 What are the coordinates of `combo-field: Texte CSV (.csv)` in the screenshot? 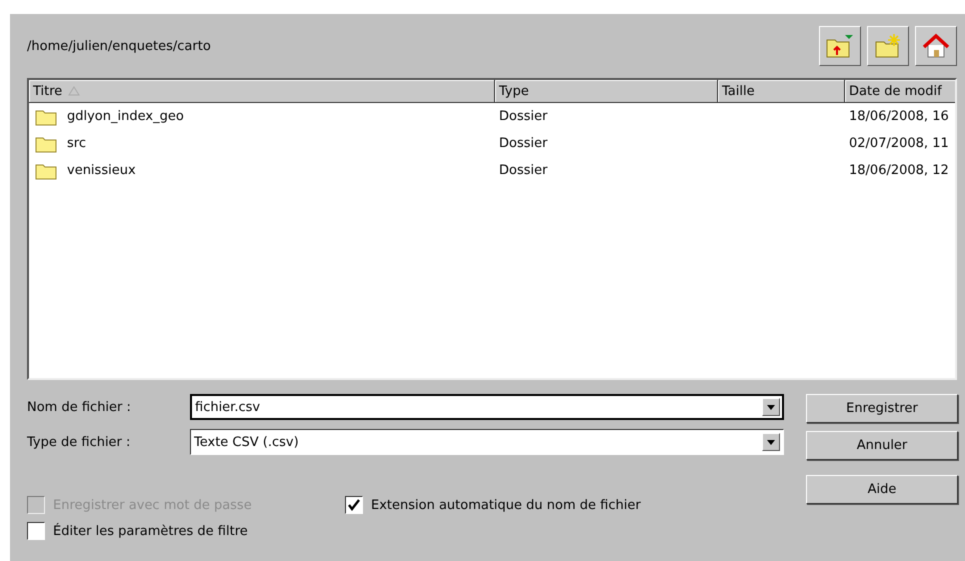 It's located at (487, 442).